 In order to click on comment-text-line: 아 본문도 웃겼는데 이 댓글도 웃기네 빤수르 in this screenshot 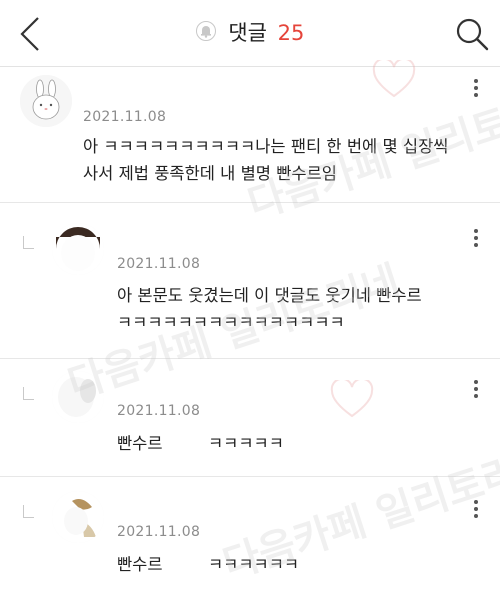, I will do `click(269, 295)`.